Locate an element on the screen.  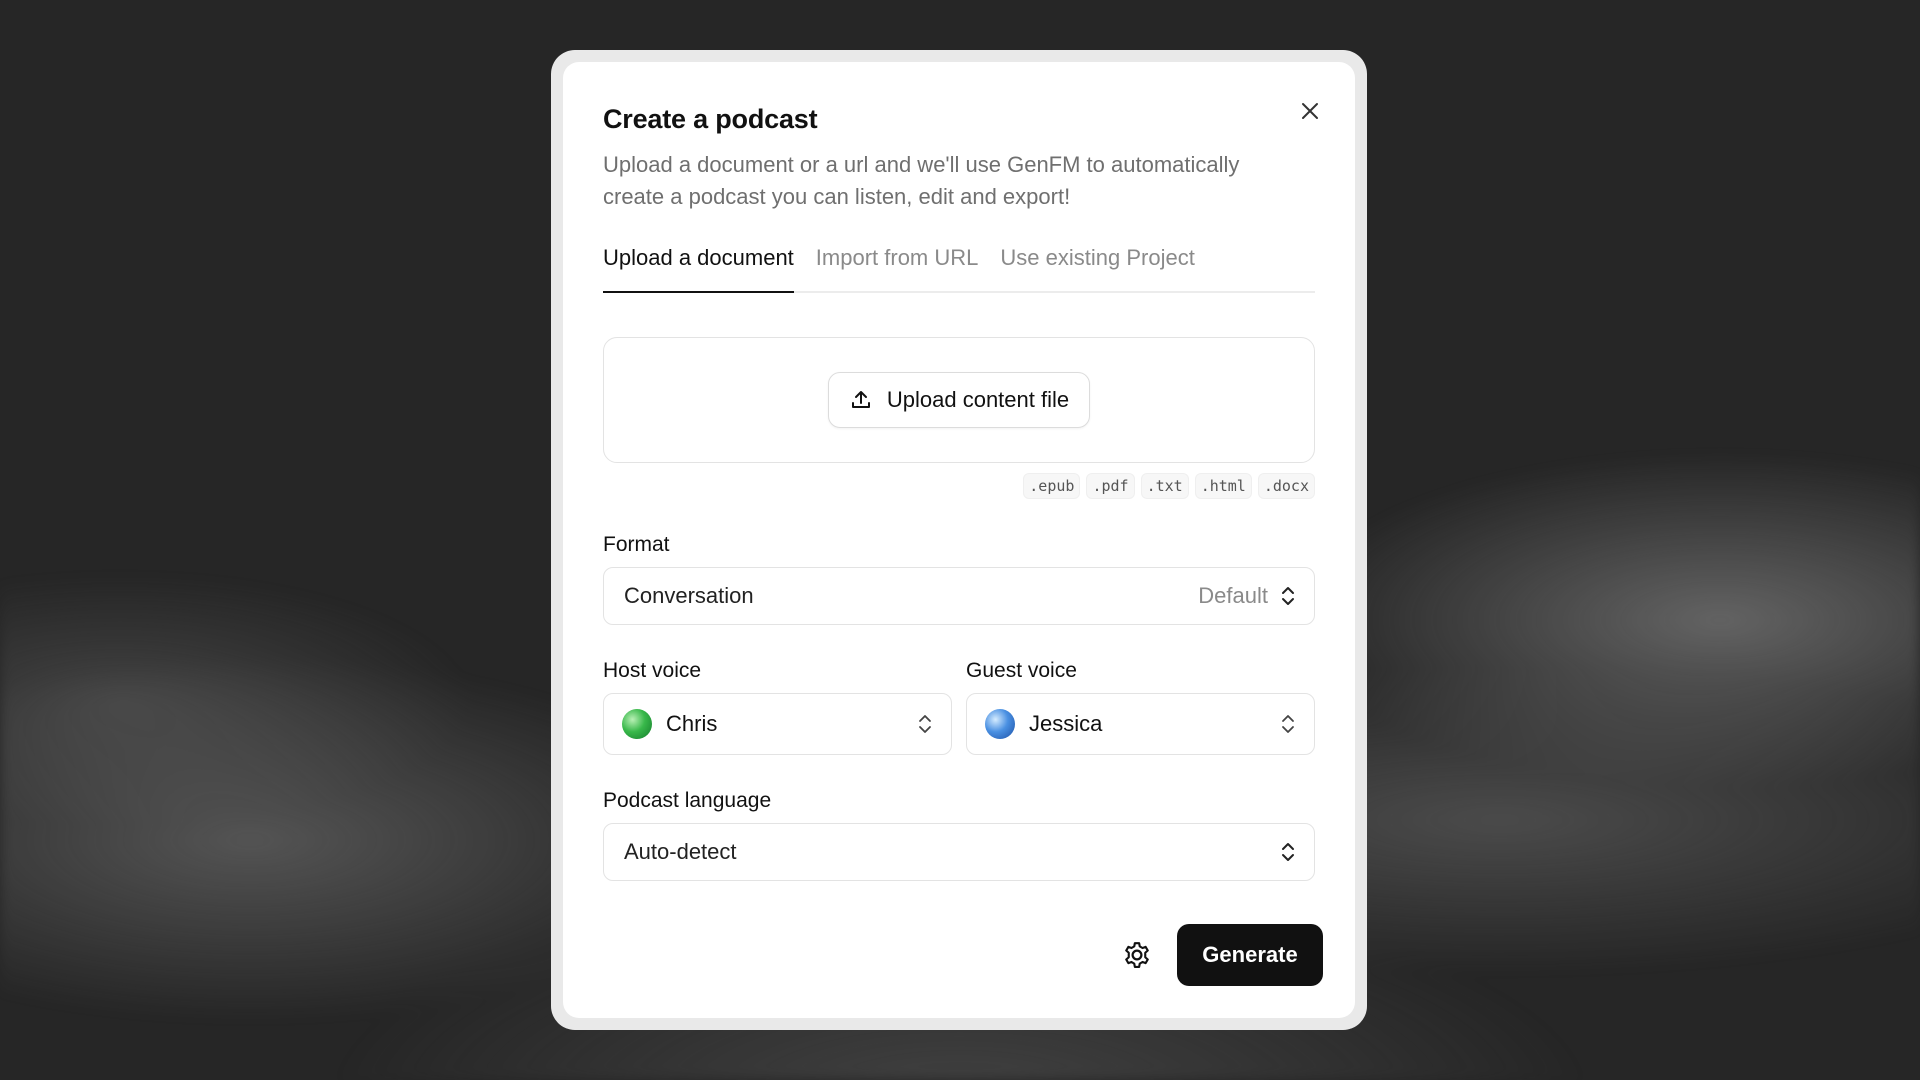
tab-upload-document: Upload a document is located at coordinates (698, 266).